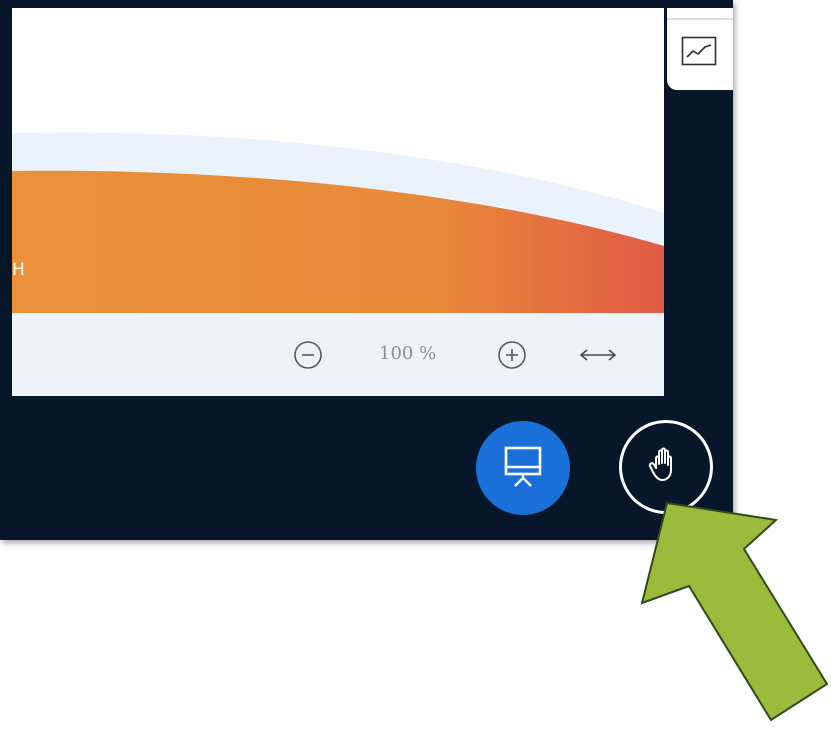  I want to click on side-panel-tab, so click(700, 49).